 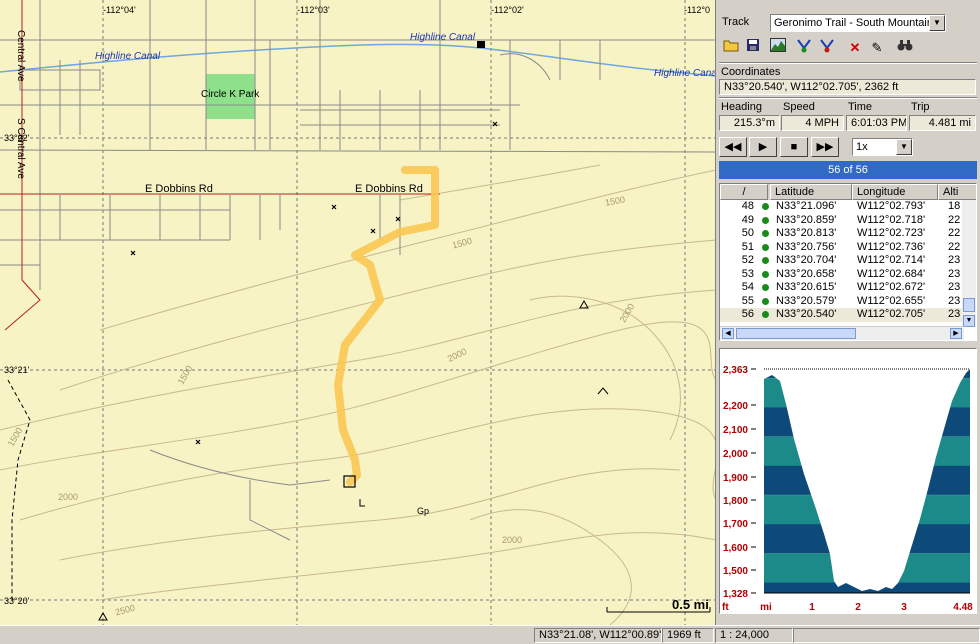 I want to click on row-latitude: N33°20.579', so click(x=806, y=300).